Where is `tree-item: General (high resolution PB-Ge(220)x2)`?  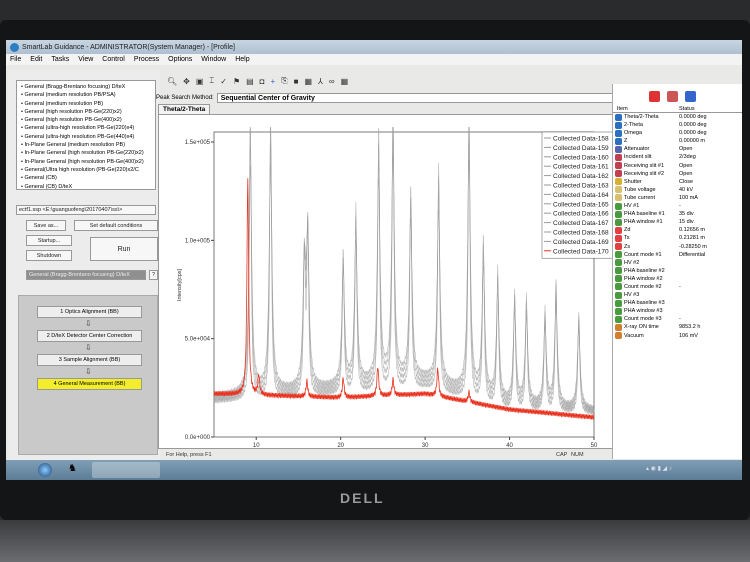
tree-item: General (high resolution PB-Ge(220)x2) is located at coordinates (88, 112).